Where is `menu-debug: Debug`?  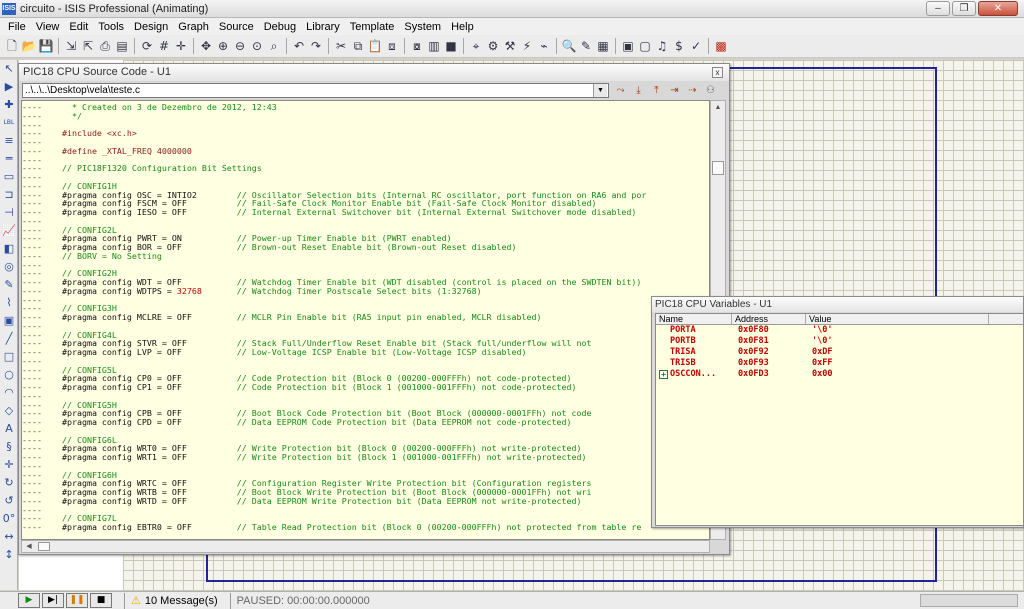 menu-debug: Debug is located at coordinates (280, 27).